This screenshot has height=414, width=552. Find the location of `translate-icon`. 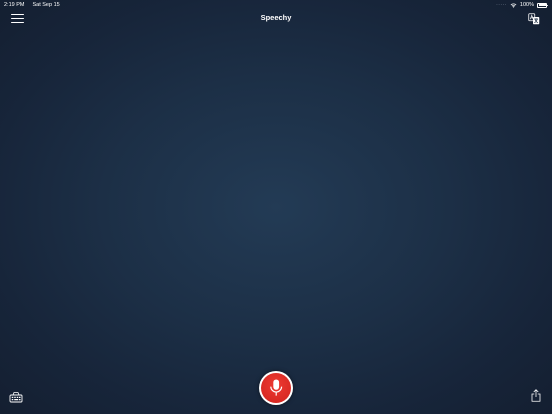

translate-icon is located at coordinates (534, 18).